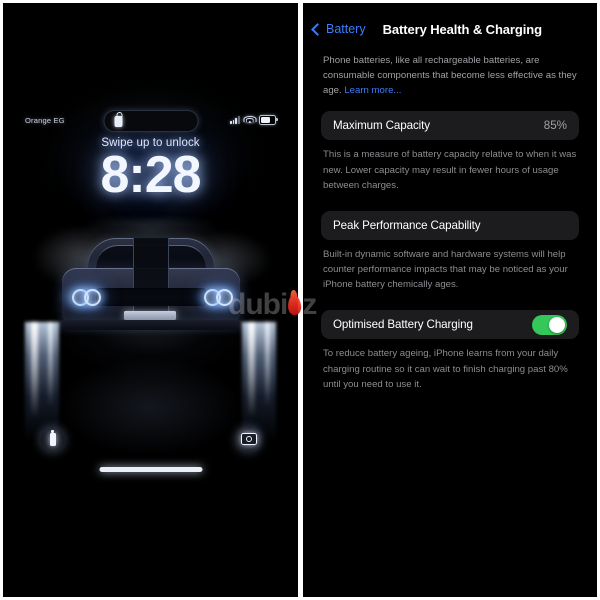 The width and height of the screenshot is (600, 600). I want to click on car-license-plate, so click(149, 315).